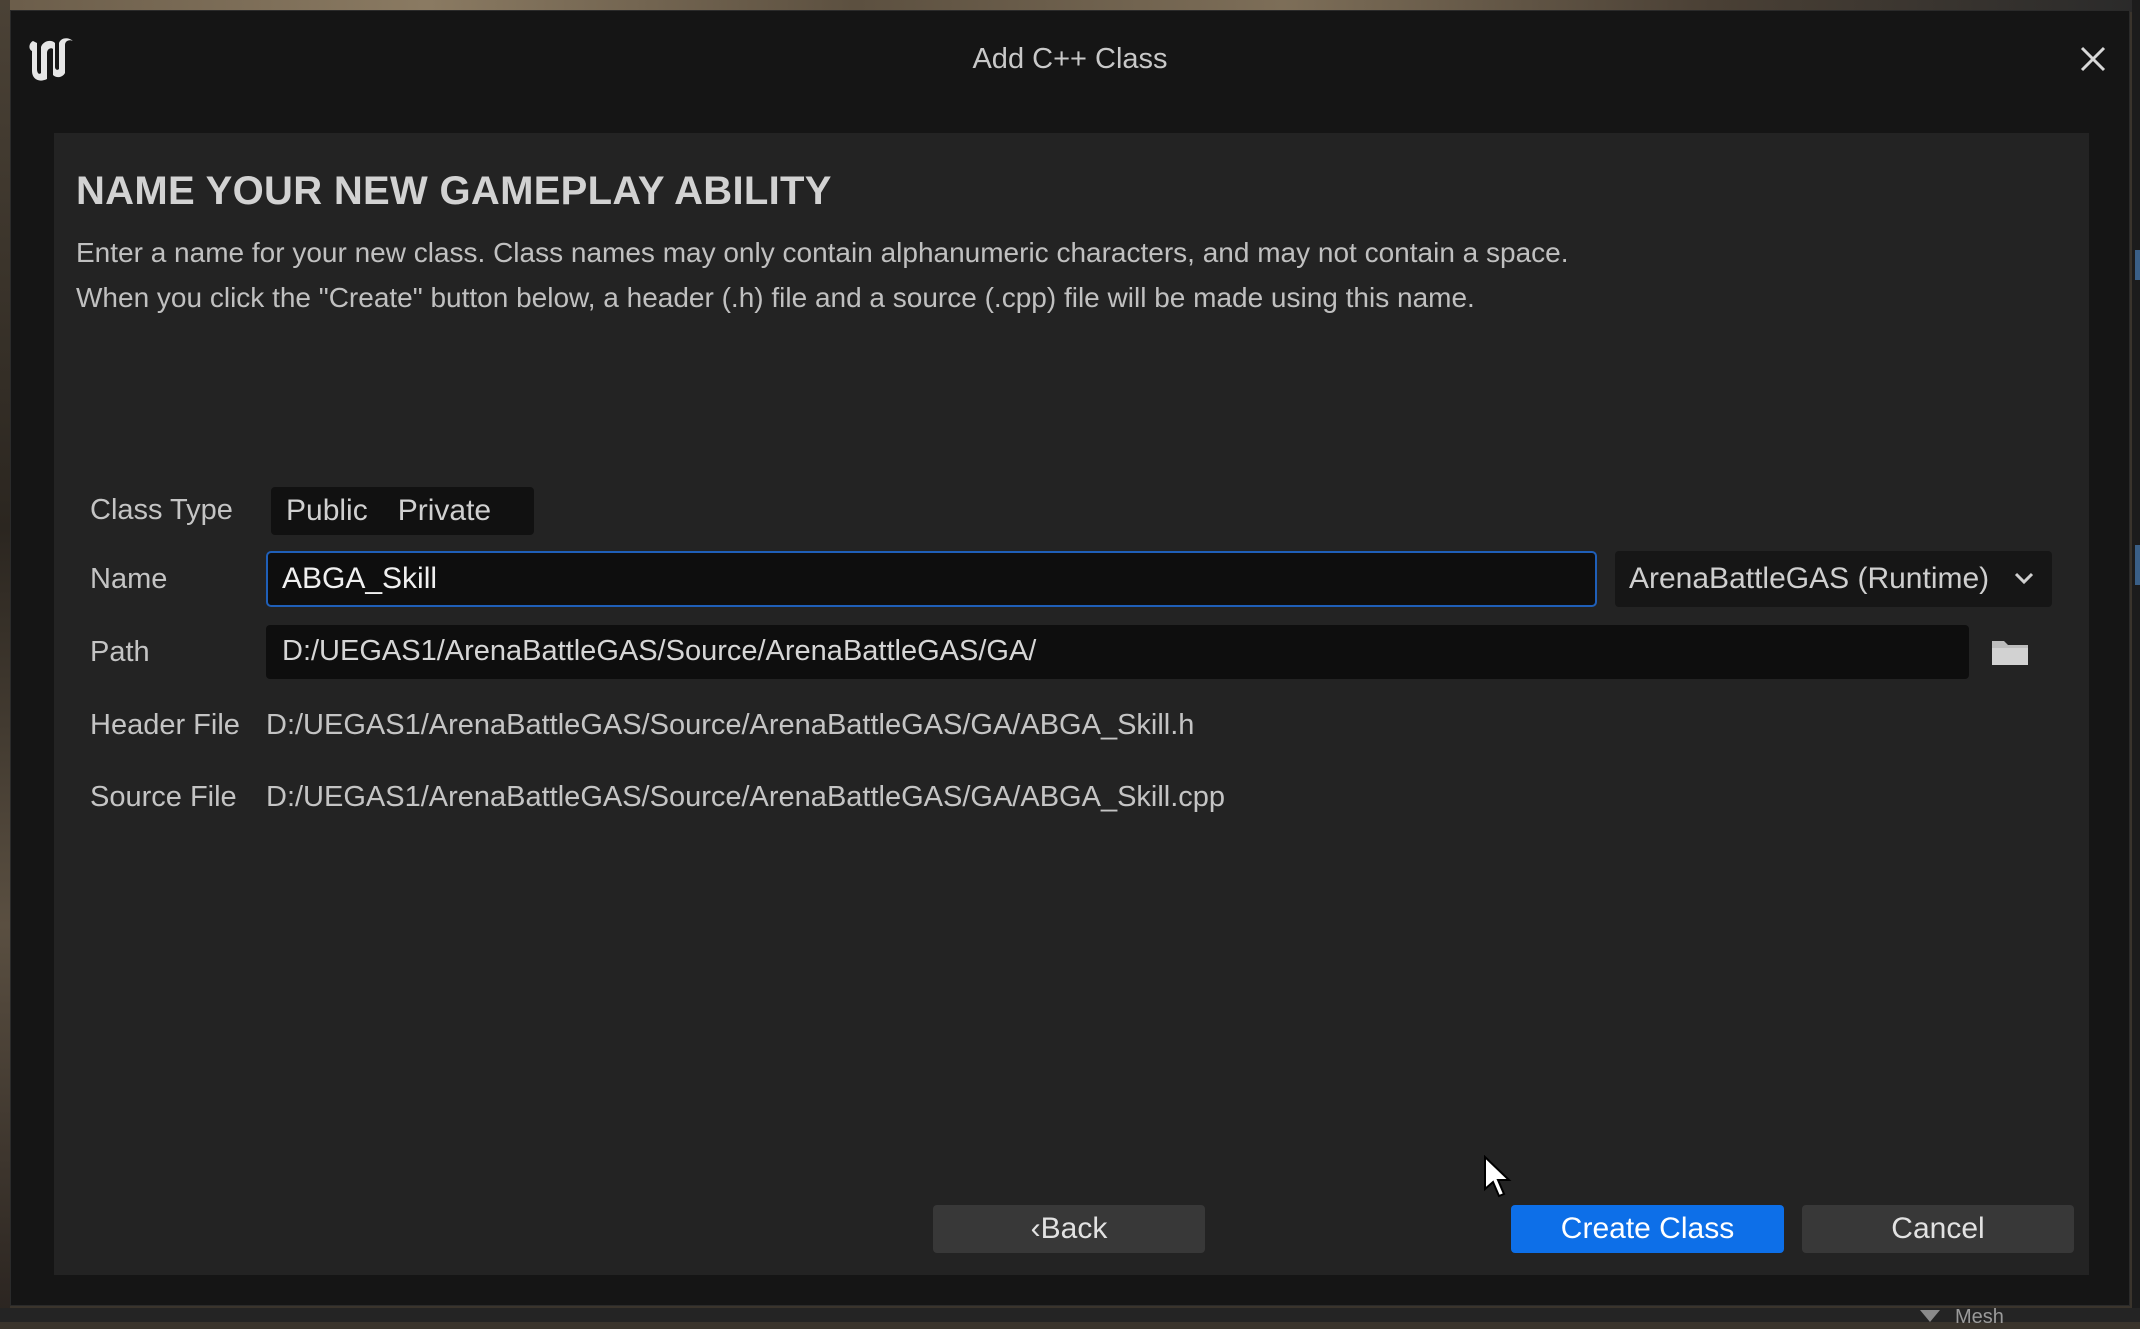  I want to click on module-select-dropdown: ArenaBattleGAS (Runtime), so click(1833, 579).